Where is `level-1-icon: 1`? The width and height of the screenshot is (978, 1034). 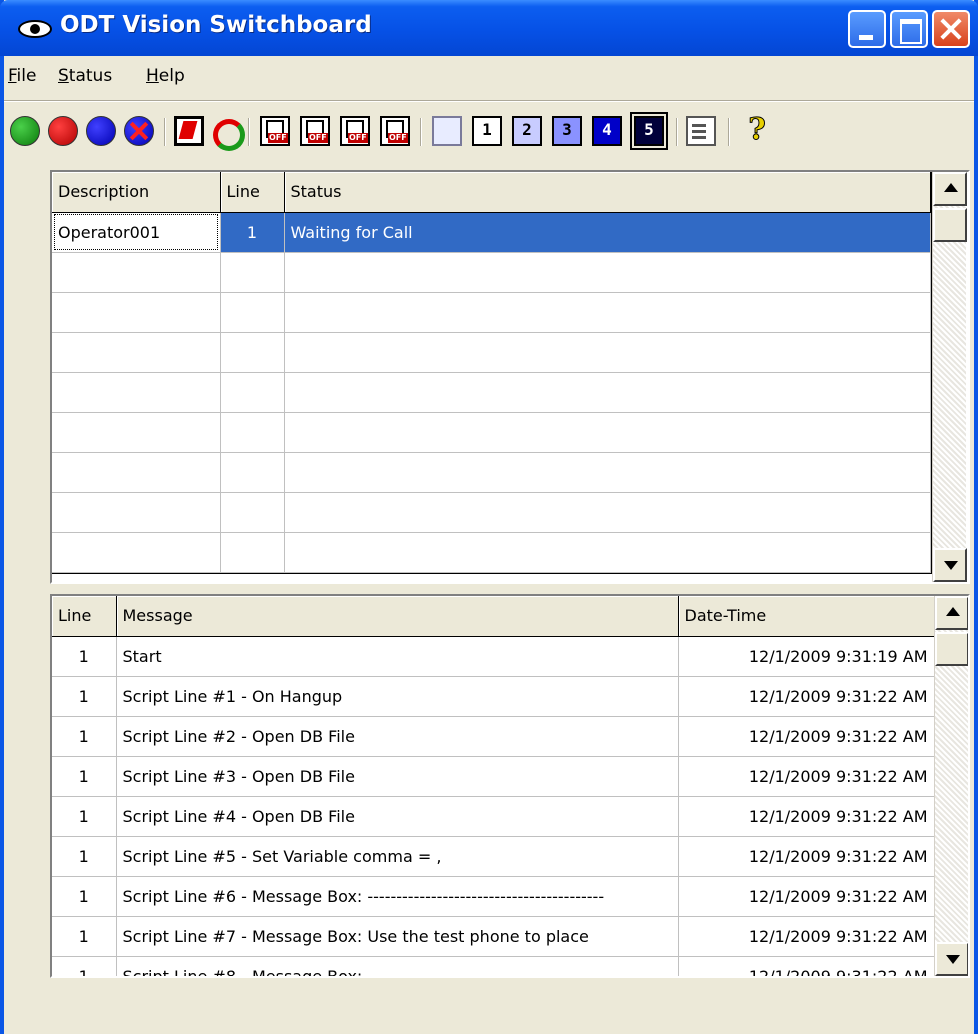 level-1-icon: 1 is located at coordinates (487, 131).